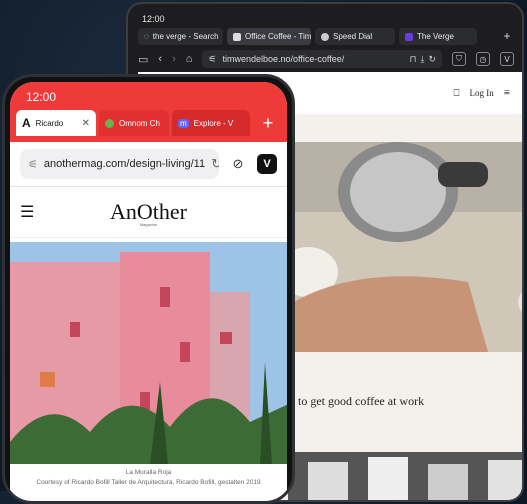 Image resolution: width=527 pixels, height=504 pixels. What do you see at coordinates (134, 123) in the screenshot?
I see `phone-tab-omnom: Omnom Ch` at bounding box center [134, 123].